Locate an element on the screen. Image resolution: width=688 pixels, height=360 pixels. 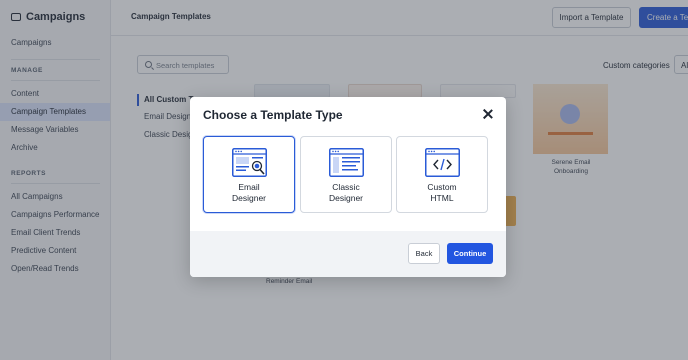
option-label: Classic Designer is located at coordinates (346, 192).